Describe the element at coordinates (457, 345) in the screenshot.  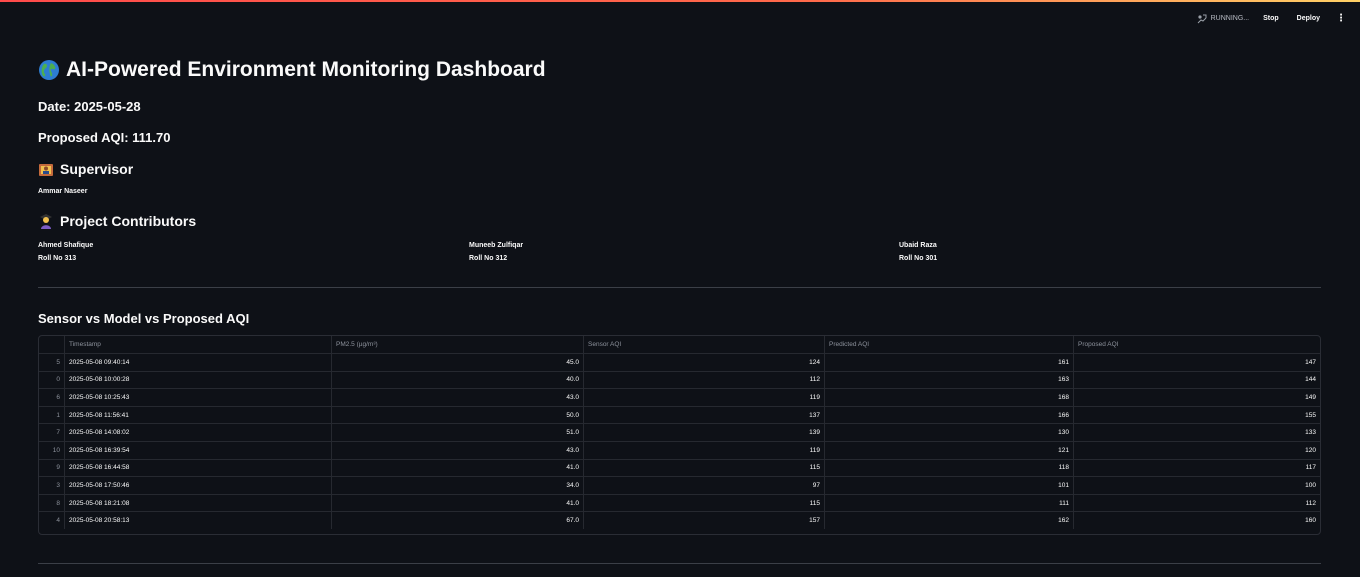
I see `col-pm25-header: PM2.5 (µg/m³)` at that location.